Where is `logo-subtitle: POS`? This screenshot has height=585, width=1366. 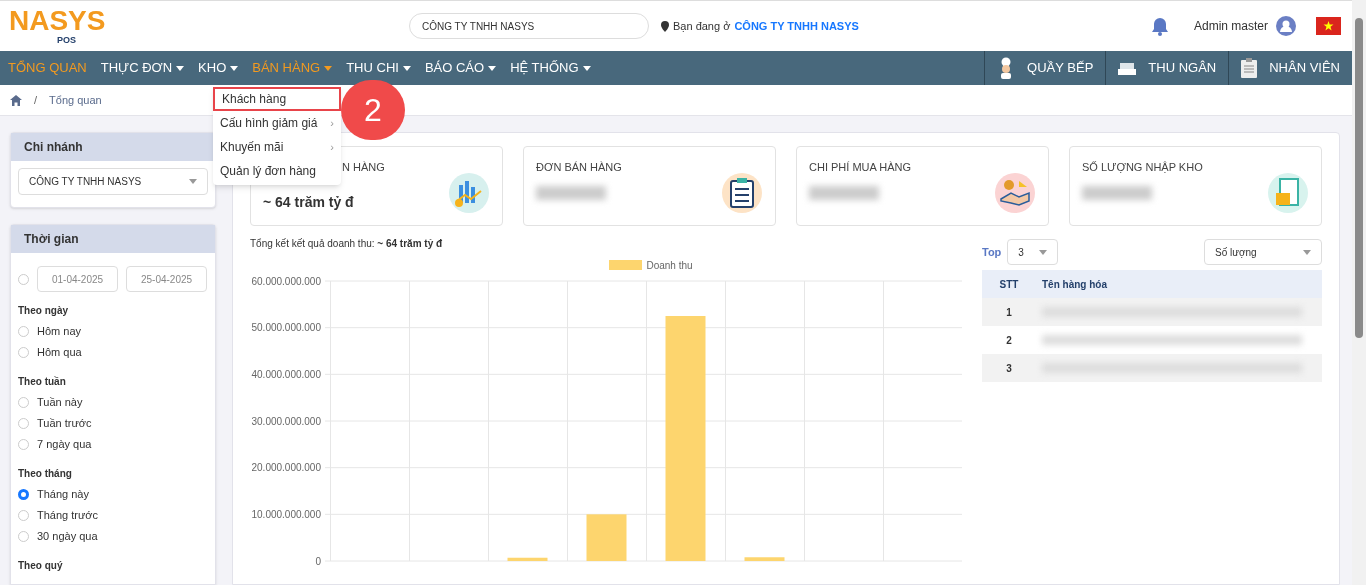 logo-subtitle: POS is located at coordinates (66, 40).